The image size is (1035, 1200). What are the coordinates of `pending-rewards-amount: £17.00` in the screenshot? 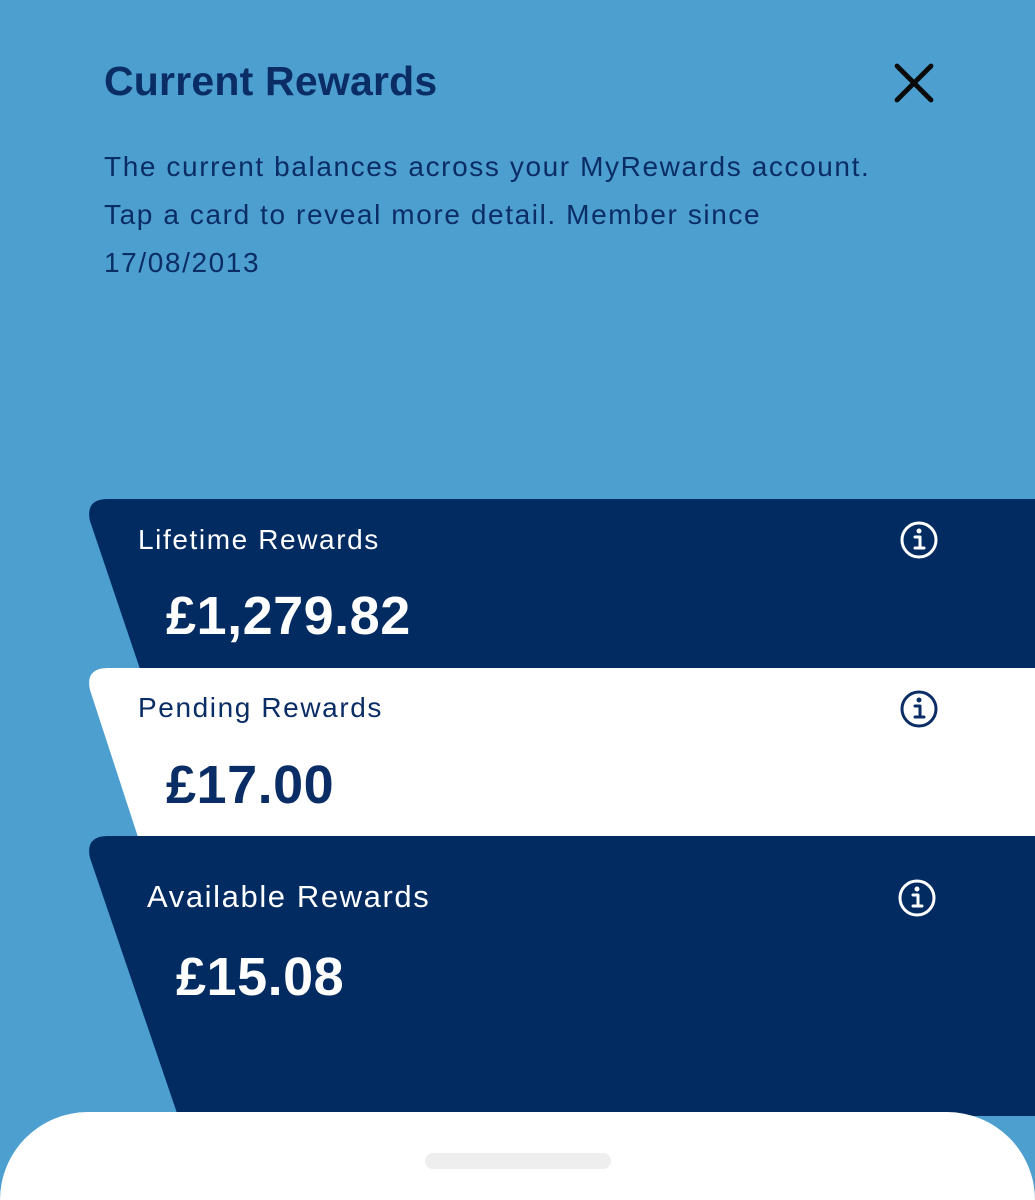 It's located at (250, 785).